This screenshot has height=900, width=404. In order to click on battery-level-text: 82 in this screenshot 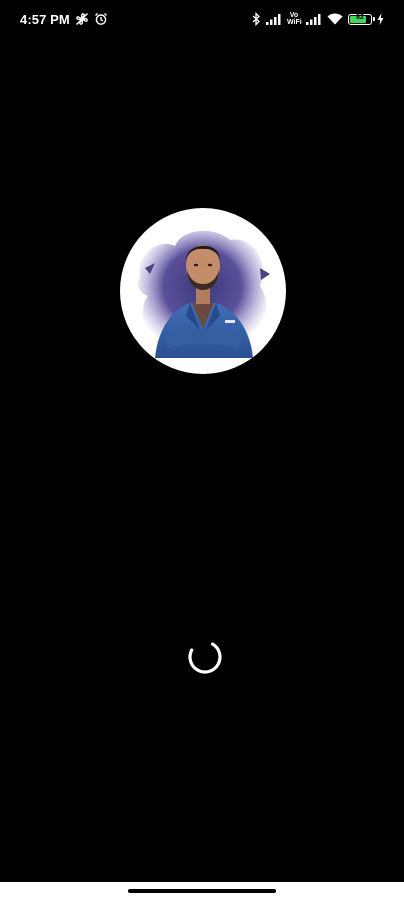, I will do `click(360, 17)`.